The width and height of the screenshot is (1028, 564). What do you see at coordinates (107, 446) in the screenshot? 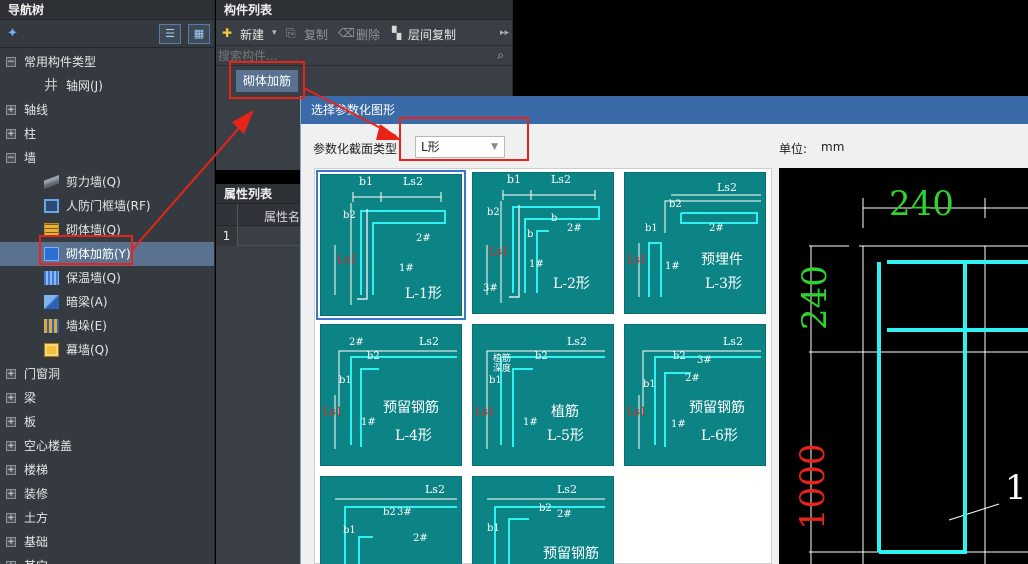
I see `tree-group-hollow-floor: + 空心楼盖` at bounding box center [107, 446].